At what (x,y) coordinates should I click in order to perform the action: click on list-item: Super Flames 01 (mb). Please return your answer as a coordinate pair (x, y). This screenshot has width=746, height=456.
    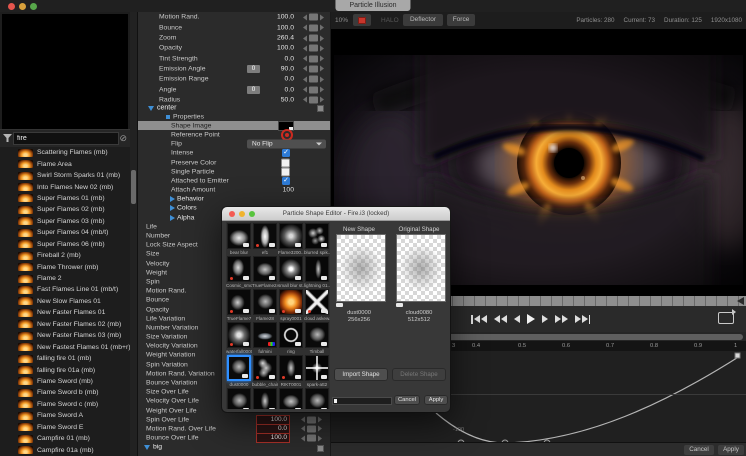
    Looking at the image, I should click on (65, 198).